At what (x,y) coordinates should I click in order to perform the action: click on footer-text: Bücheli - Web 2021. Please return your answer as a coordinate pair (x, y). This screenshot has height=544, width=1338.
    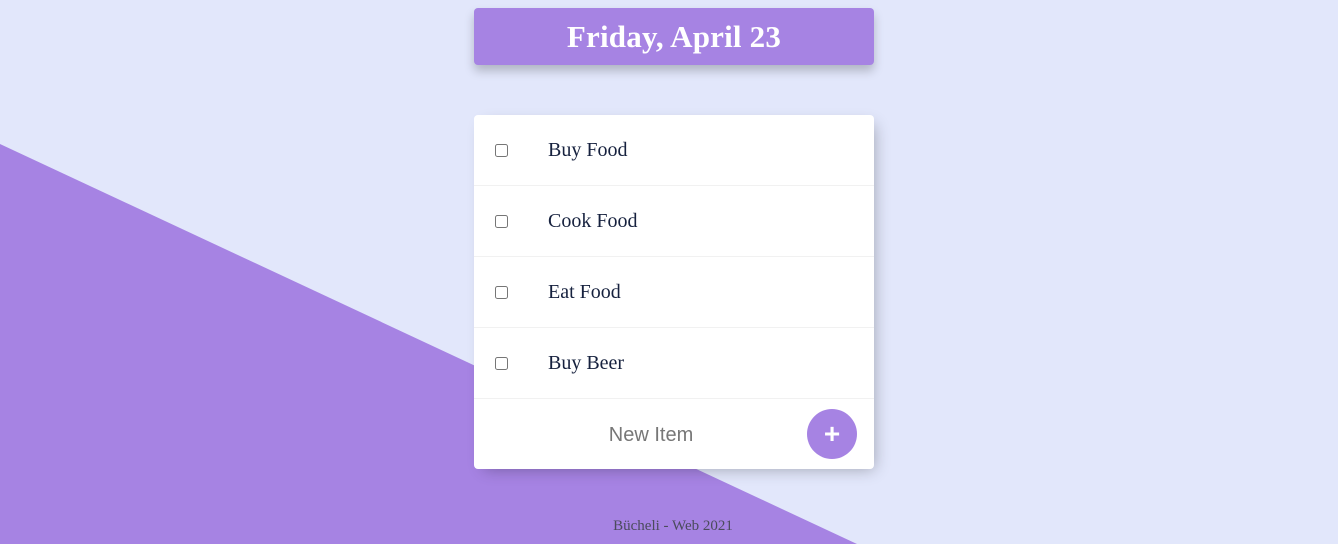
    Looking at the image, I should click on (673, 526).